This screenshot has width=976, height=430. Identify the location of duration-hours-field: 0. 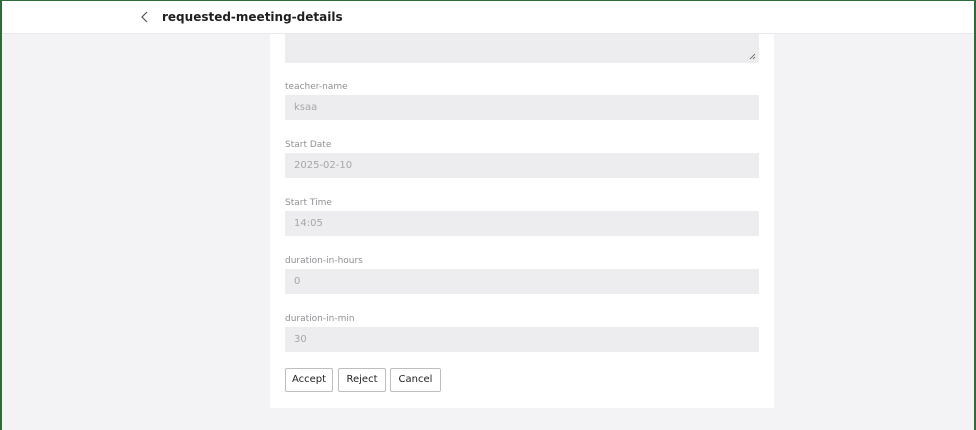
(522, 281).